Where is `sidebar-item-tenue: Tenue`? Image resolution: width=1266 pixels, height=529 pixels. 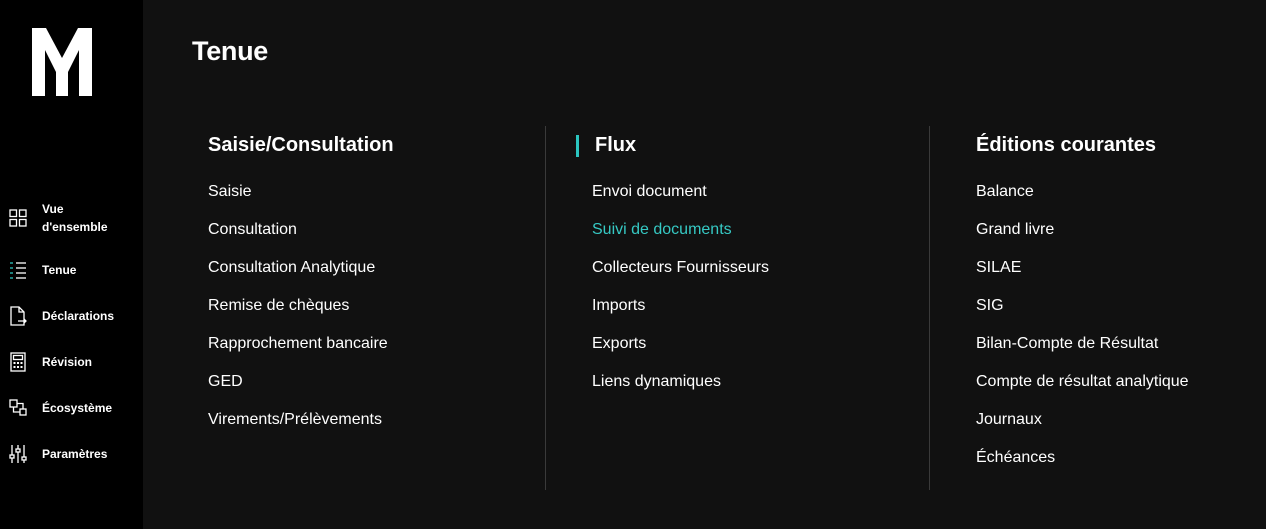 sidebar-item-tenue: Tenue is located at coordinates (71, 270).